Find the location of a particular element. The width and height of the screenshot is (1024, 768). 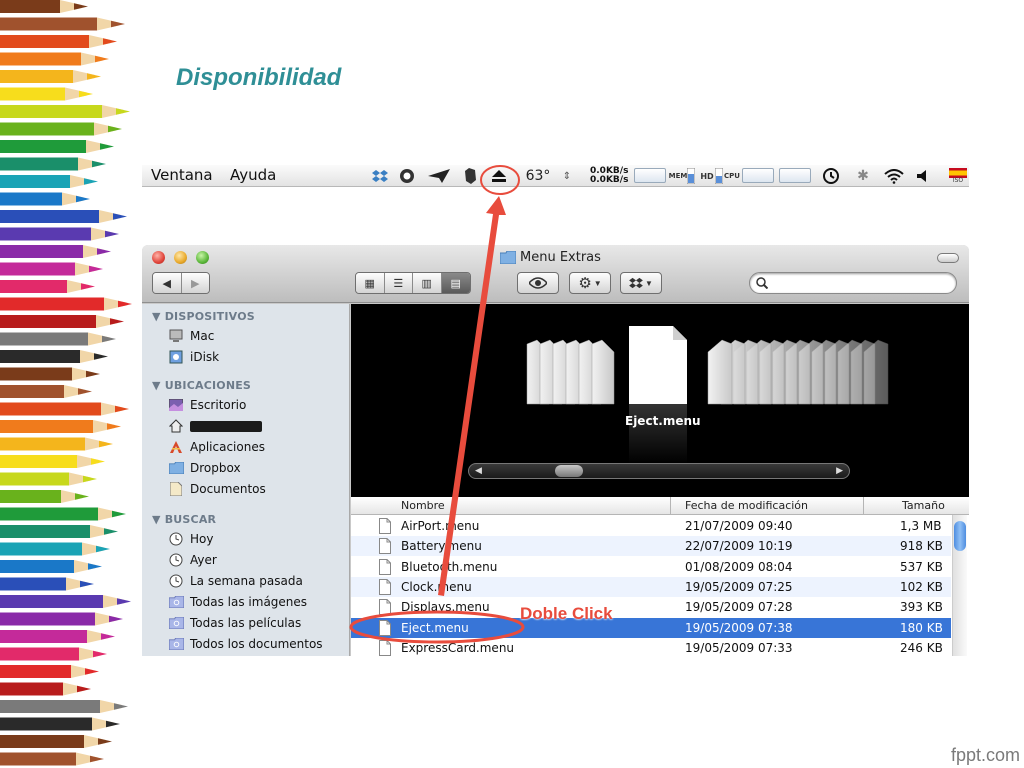

menu-ventana: Ventana is located at coordinates (182, 175).